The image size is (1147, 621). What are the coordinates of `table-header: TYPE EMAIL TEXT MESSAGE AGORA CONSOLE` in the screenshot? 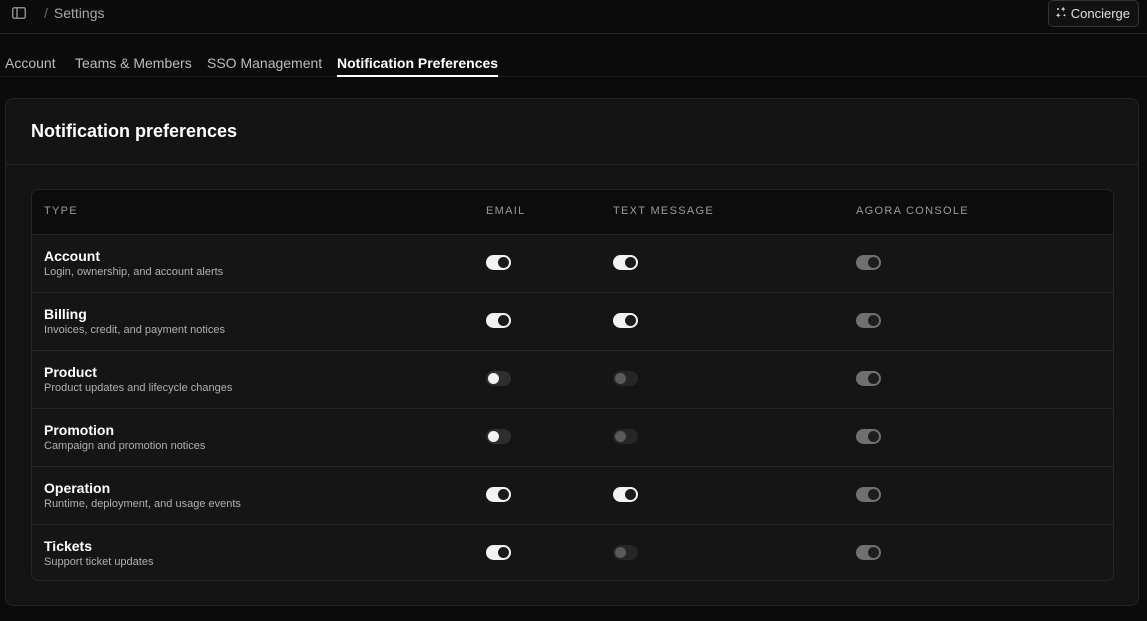 It's located at (572, 212).